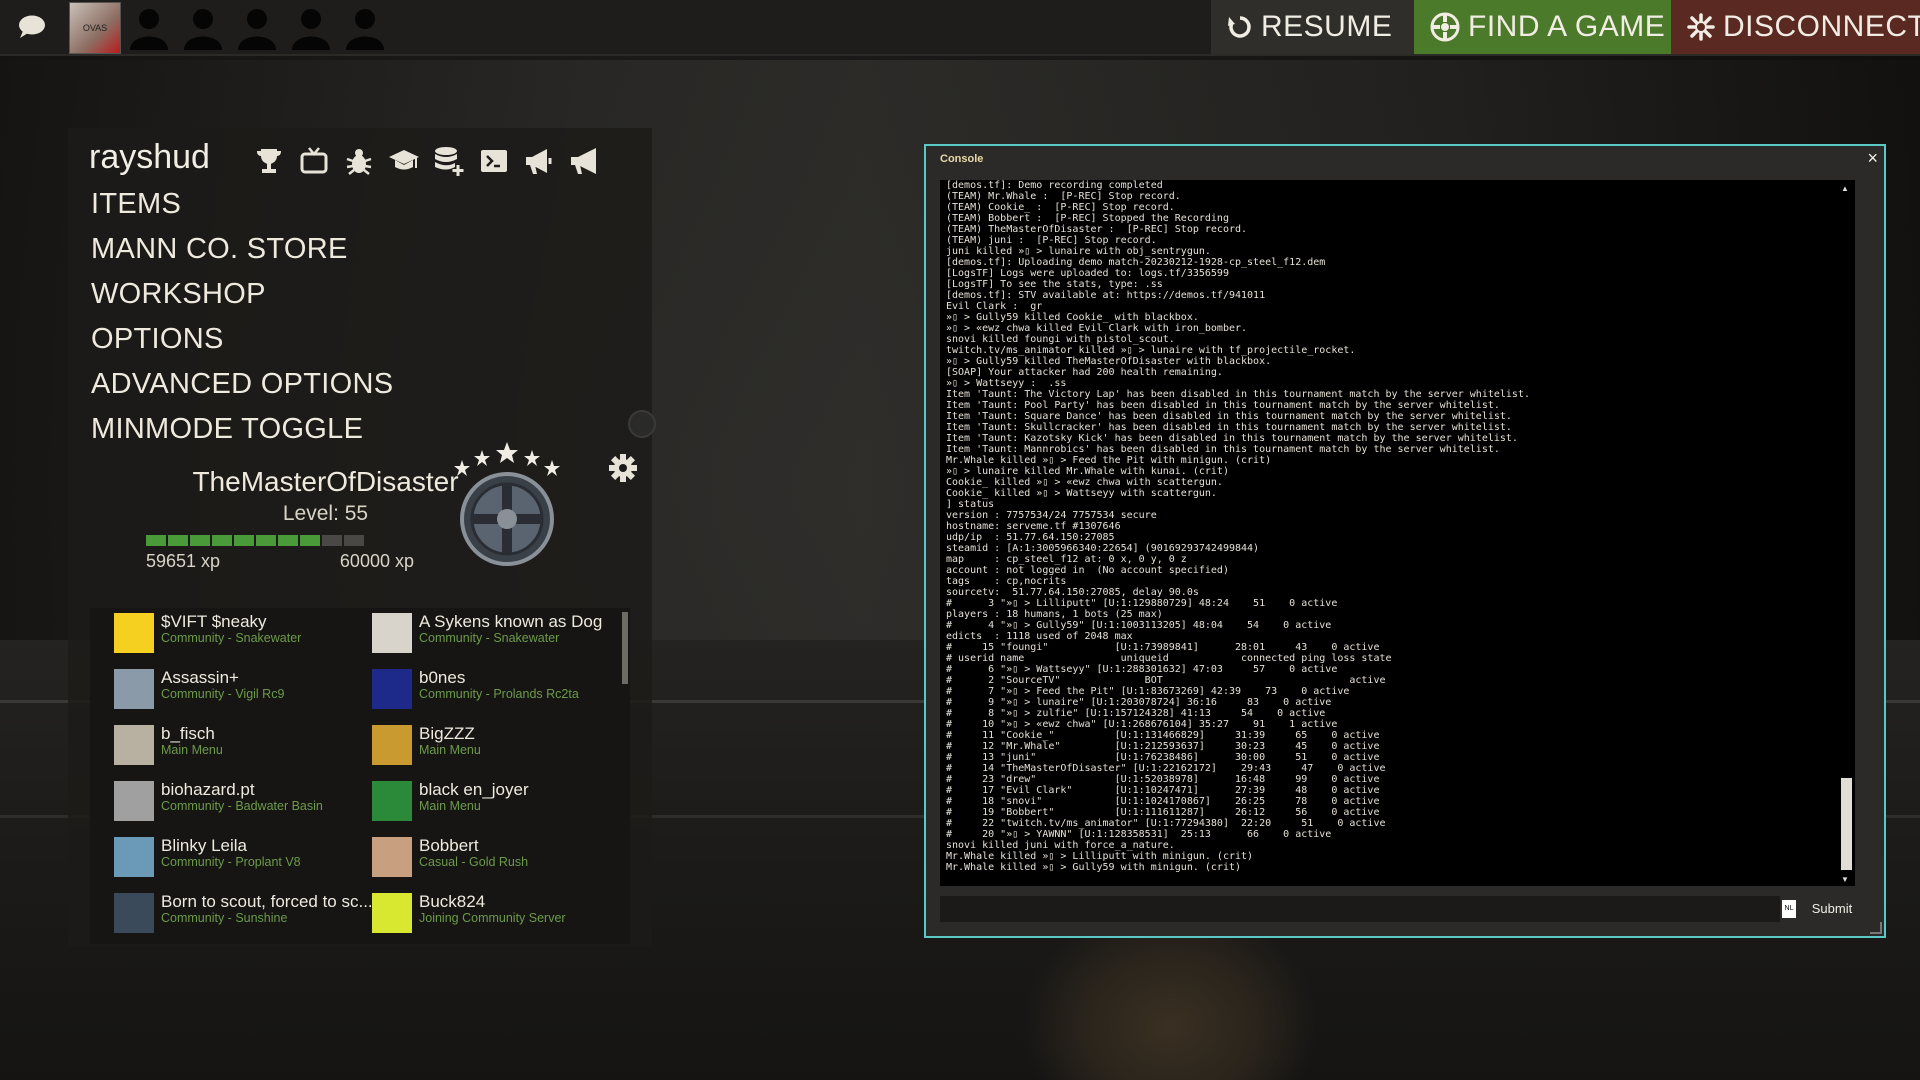 Image resolution: width=1920 pixels, height=1080 pixels. I want to click on friend-item: Bobbert Casual - Gold Rush, so click(499, 858).